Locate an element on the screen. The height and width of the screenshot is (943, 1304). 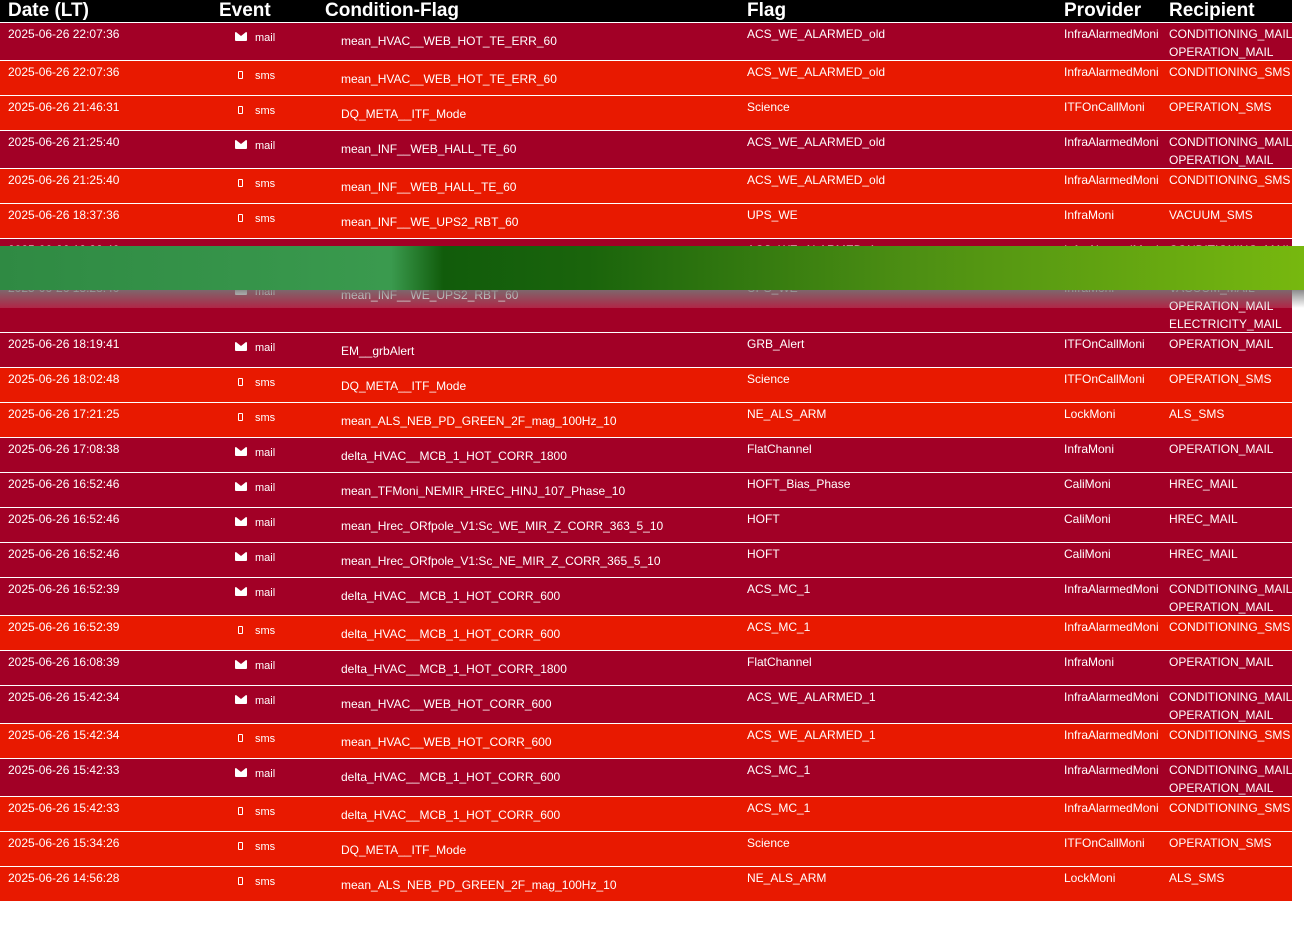
recipient-item: CONDITIONING_MAIL is located at coordinates (1231, 589).